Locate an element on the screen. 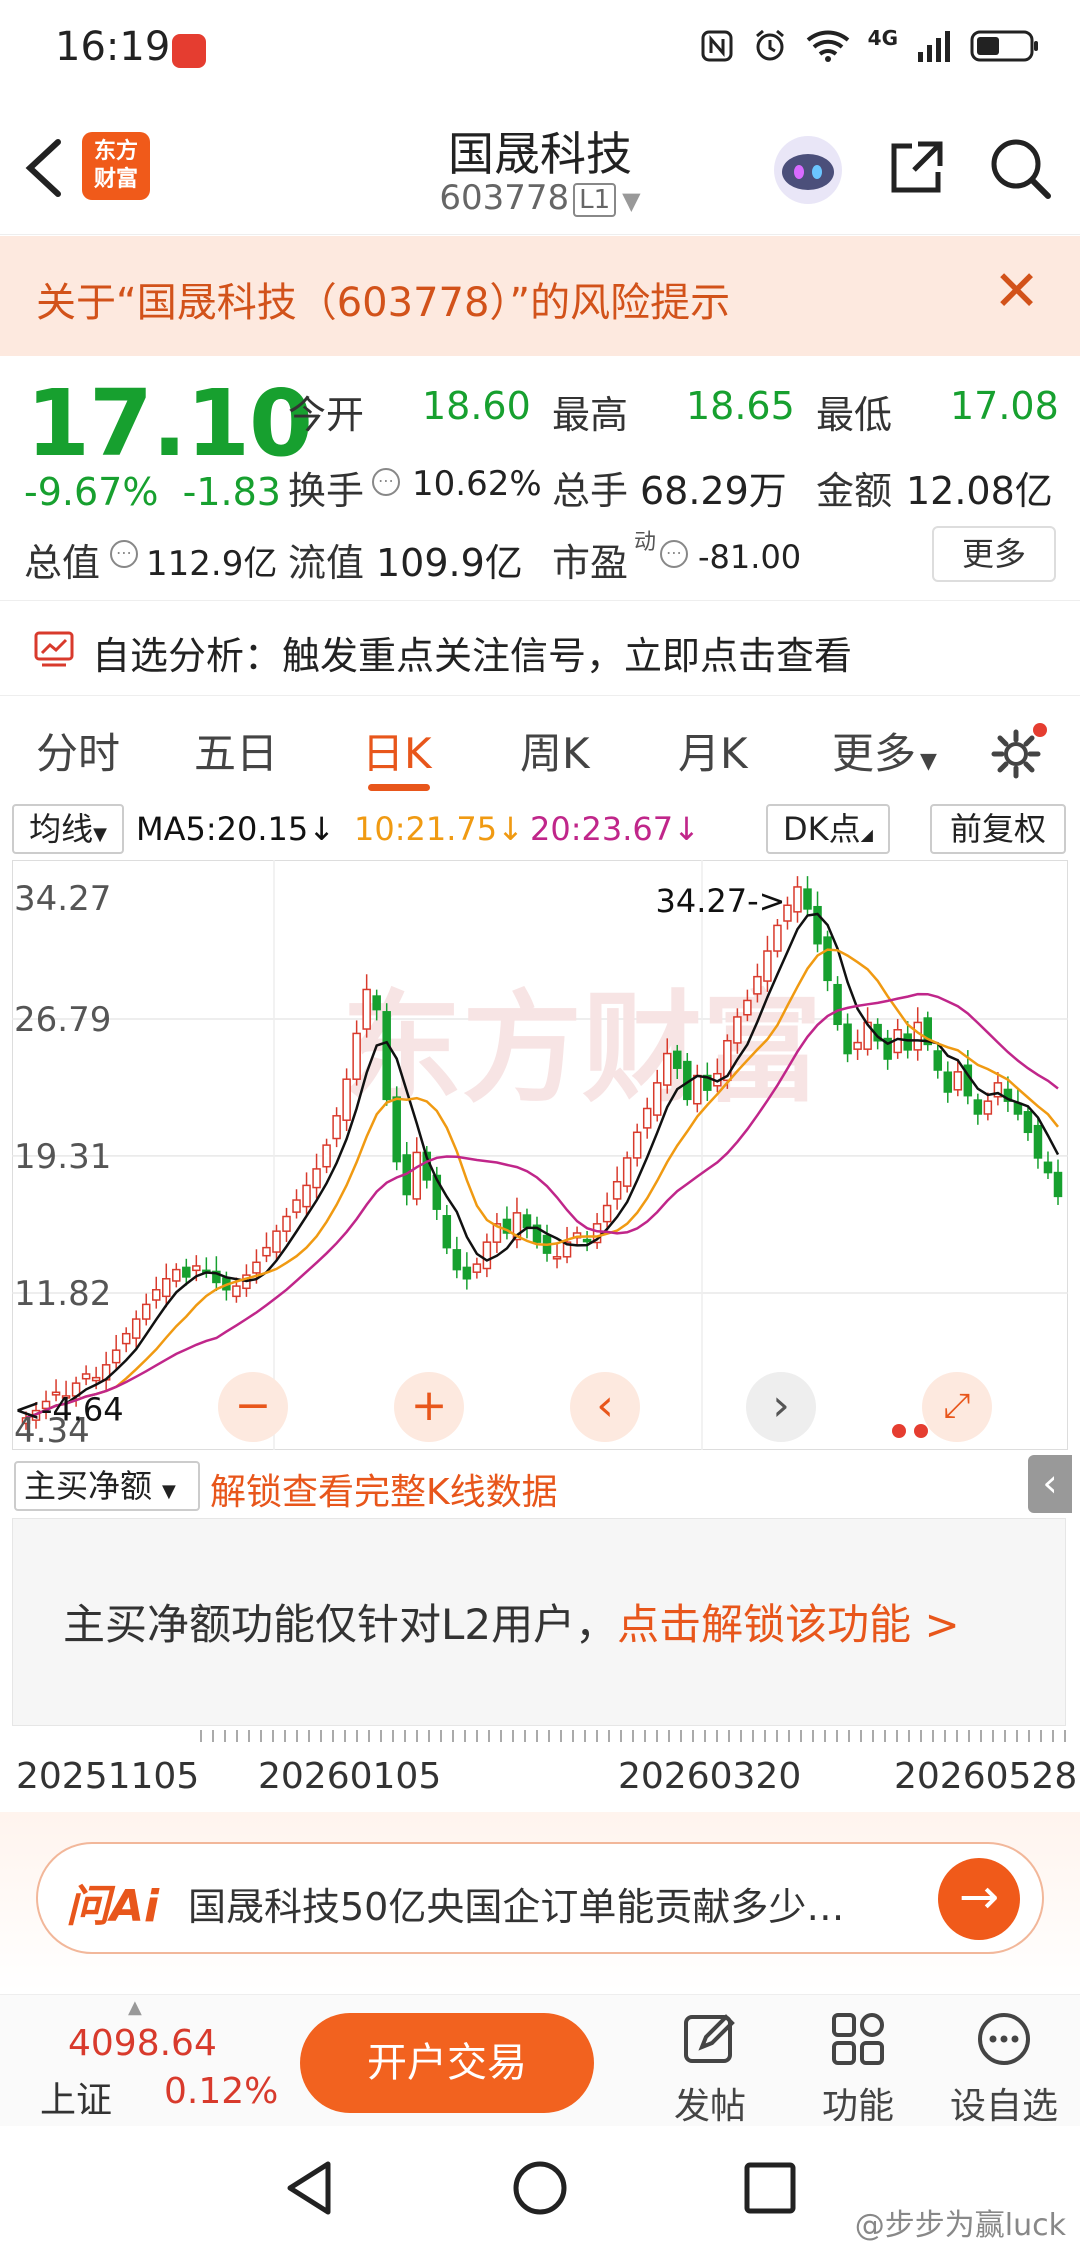  ai-robot-icon is located at coordinates (808, 170).